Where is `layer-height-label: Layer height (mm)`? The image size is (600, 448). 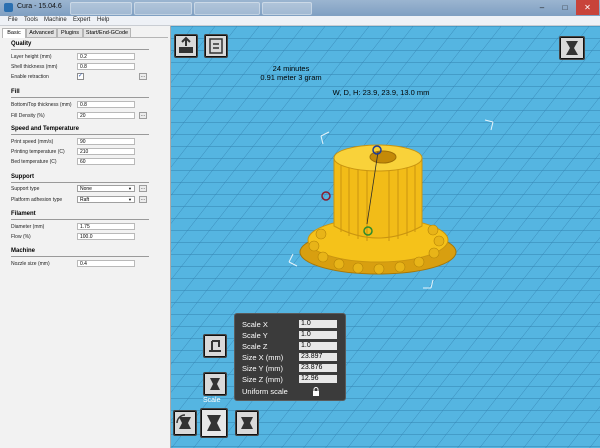
layer-height-label: Layer height (mm) is located at coordinates (31, 57).